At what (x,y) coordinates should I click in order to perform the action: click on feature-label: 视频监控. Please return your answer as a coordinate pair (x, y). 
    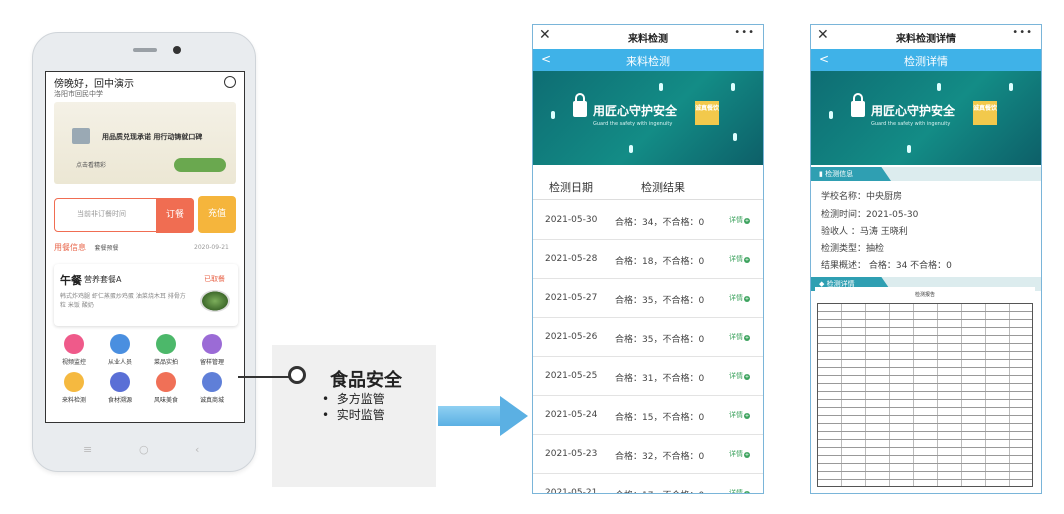
    Looking at the image, I should click on (73, 362).